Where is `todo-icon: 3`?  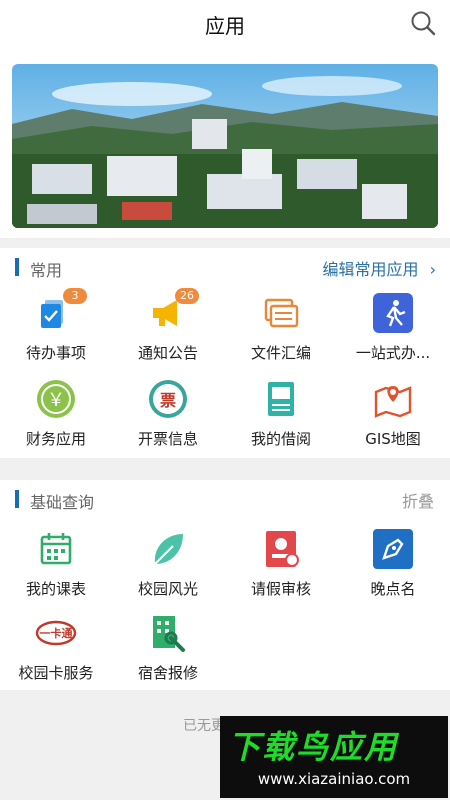
todo-icon: 3 is located at coordinates (61, 311).